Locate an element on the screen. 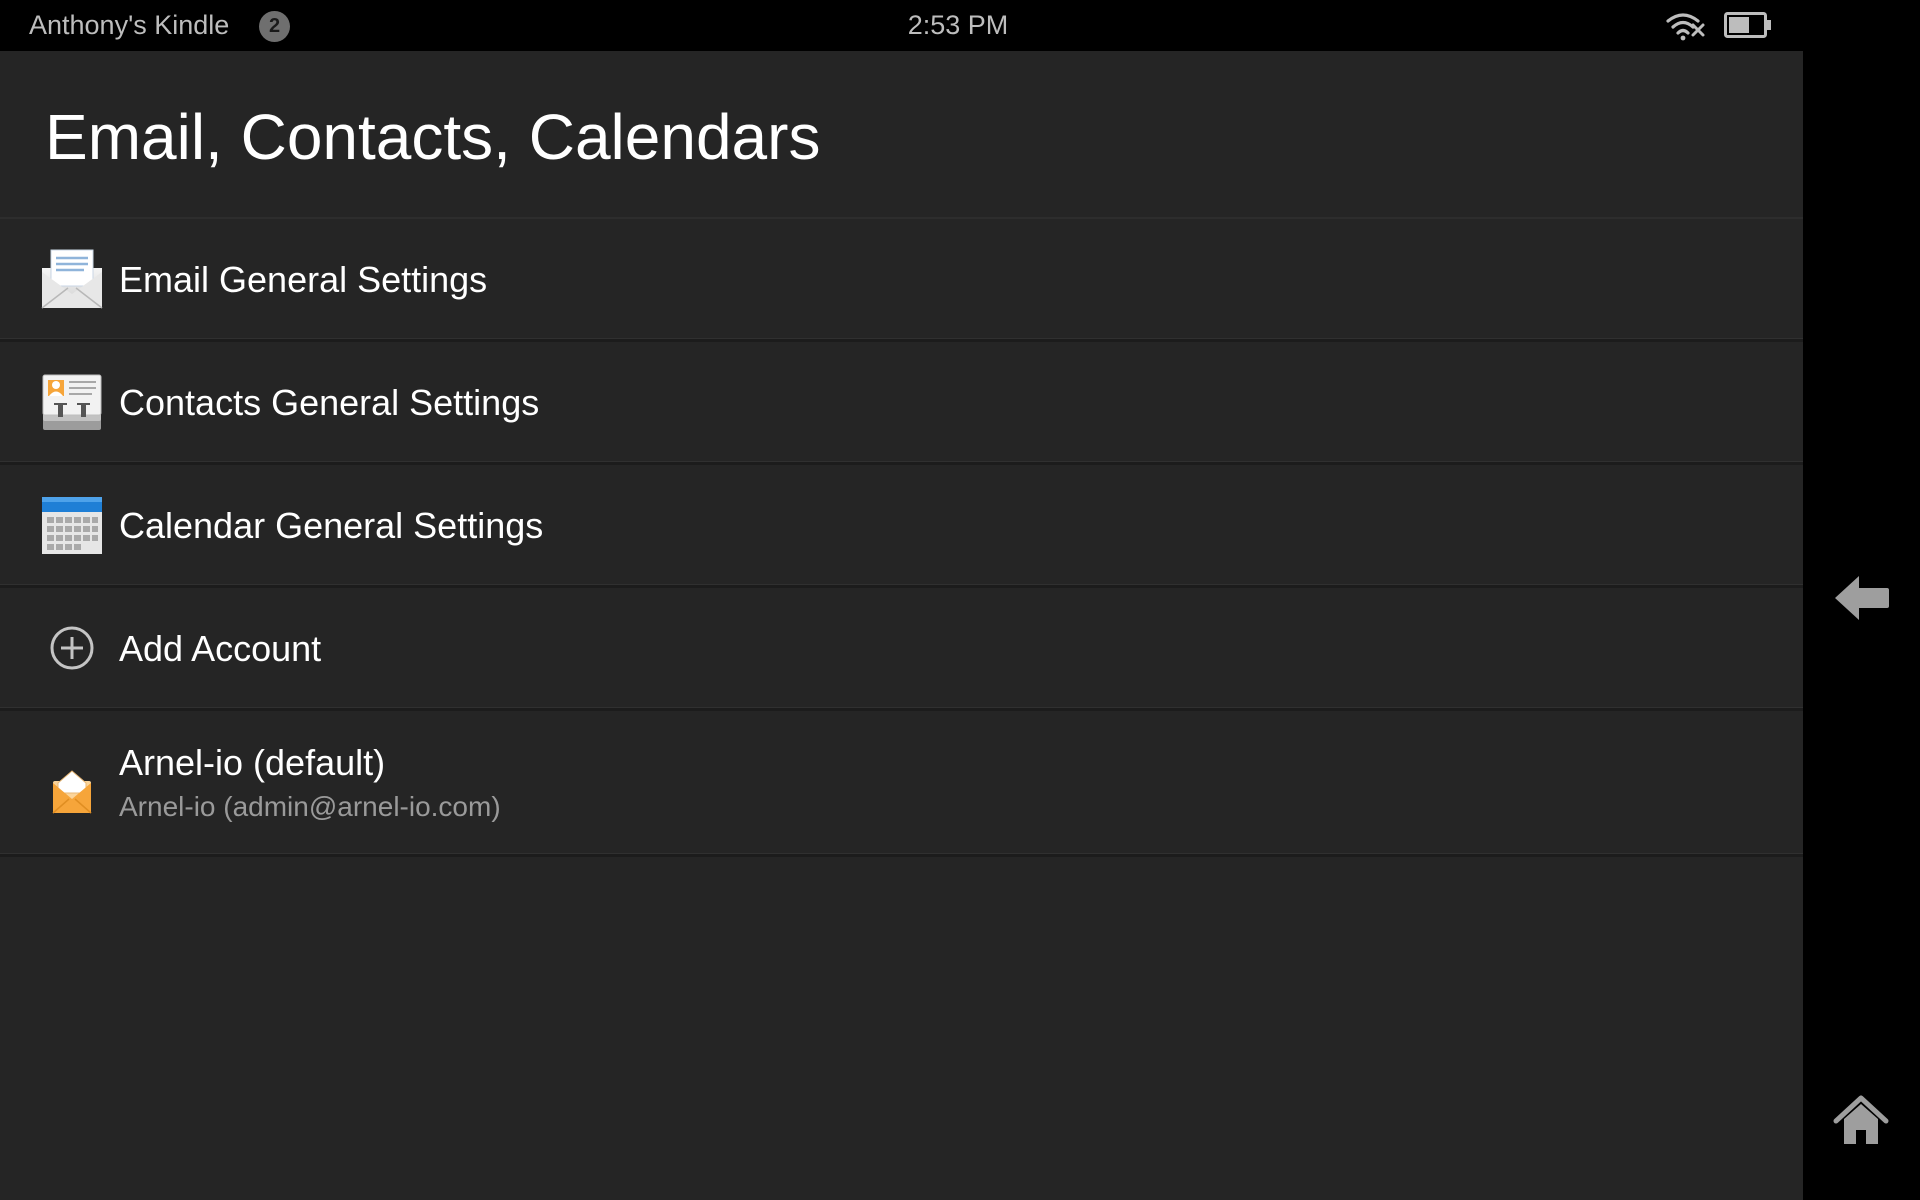 The height and width of the screenshot is (1200, 1920). add-account-item: Add Account is located at coordinates (901, 649).